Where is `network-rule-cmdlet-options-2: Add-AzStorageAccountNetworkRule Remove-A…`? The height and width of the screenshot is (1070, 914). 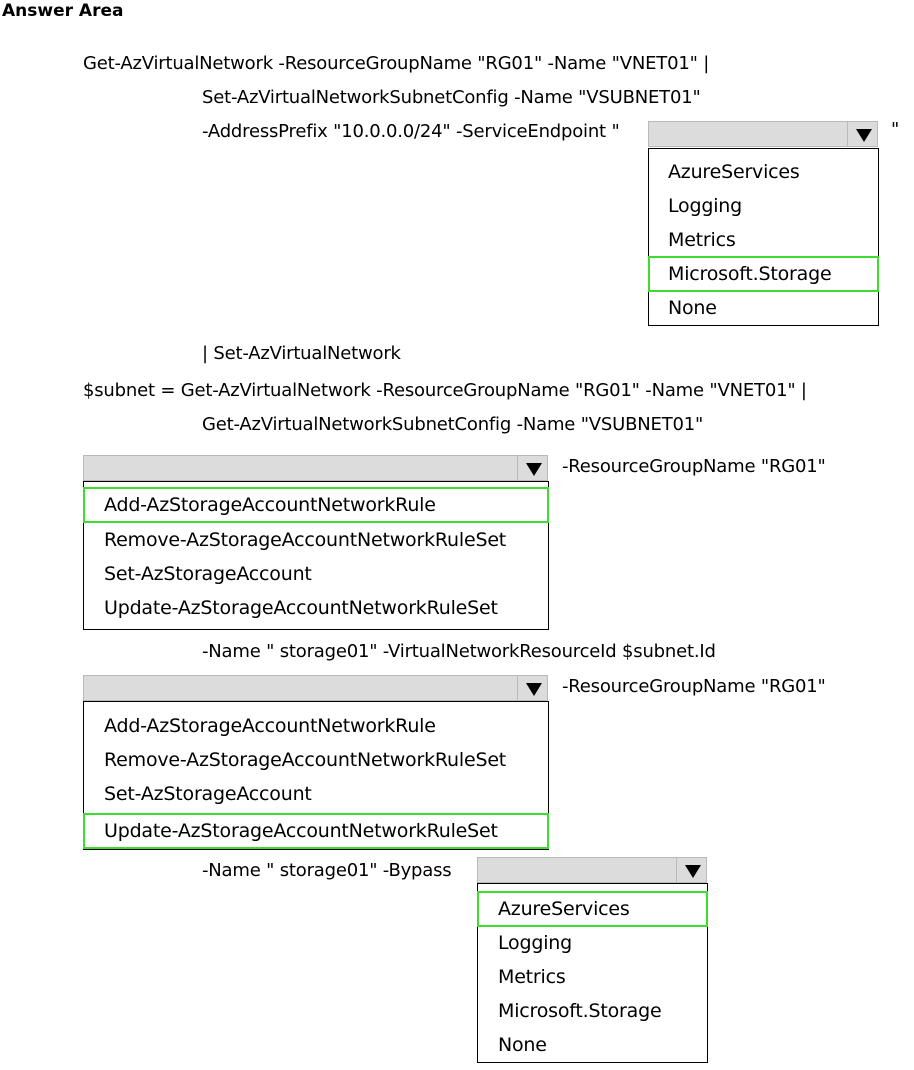
network-rule-cmdlet-options-2: Add-AzStorageAccountNetworkRule Remove-A… is located at coordinates (316, 775).